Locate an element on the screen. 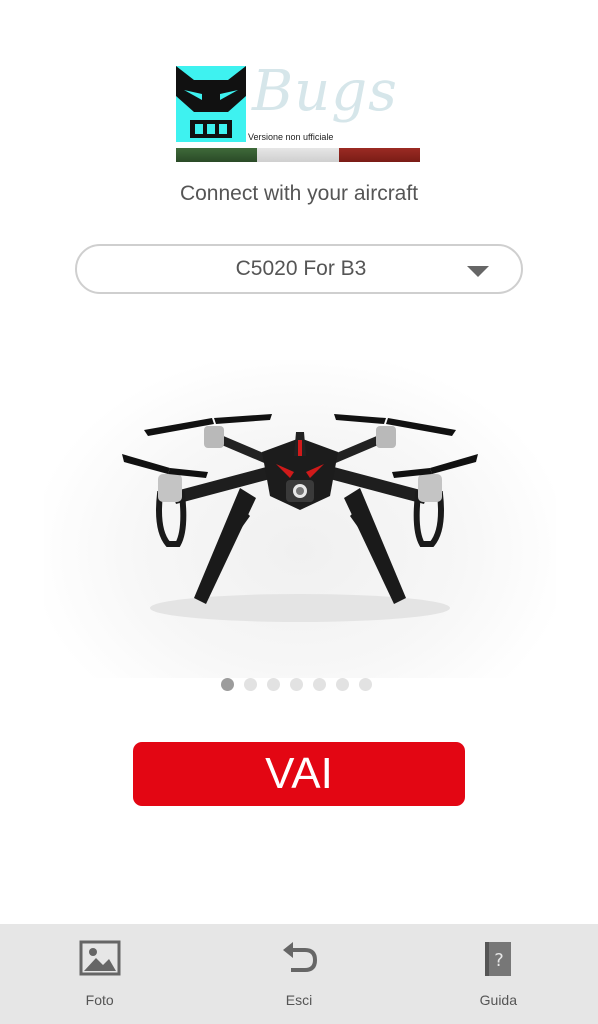 This screenshot has height=1024, width=598. undo-arrow-icon is located at coordinates (299, 957).